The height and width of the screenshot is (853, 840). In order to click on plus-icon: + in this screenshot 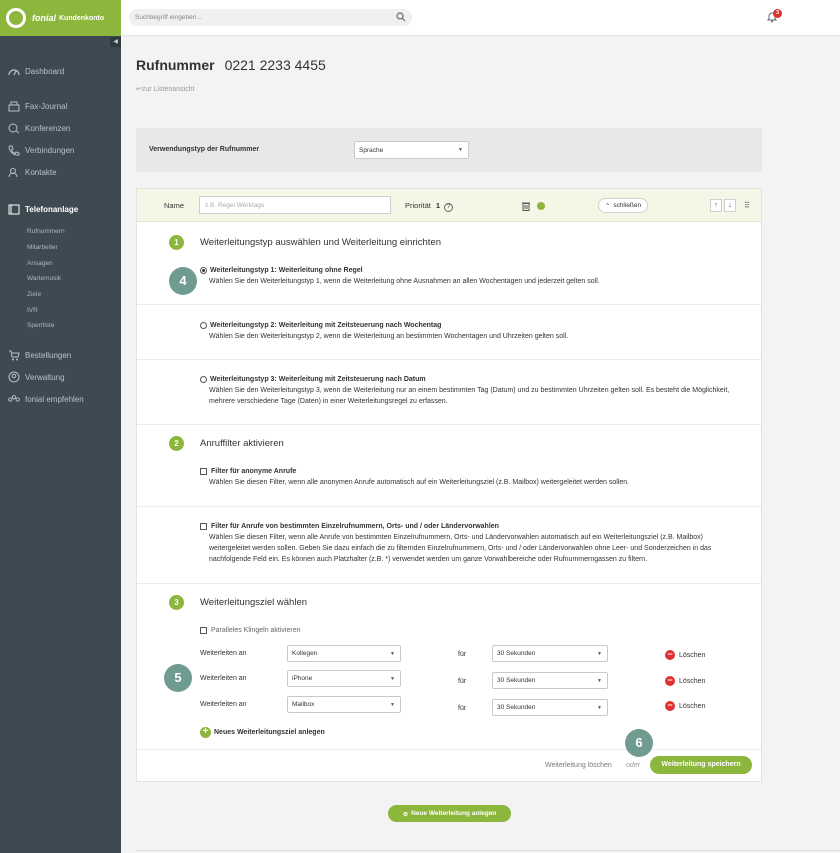, I will do `click(205, 732)`.